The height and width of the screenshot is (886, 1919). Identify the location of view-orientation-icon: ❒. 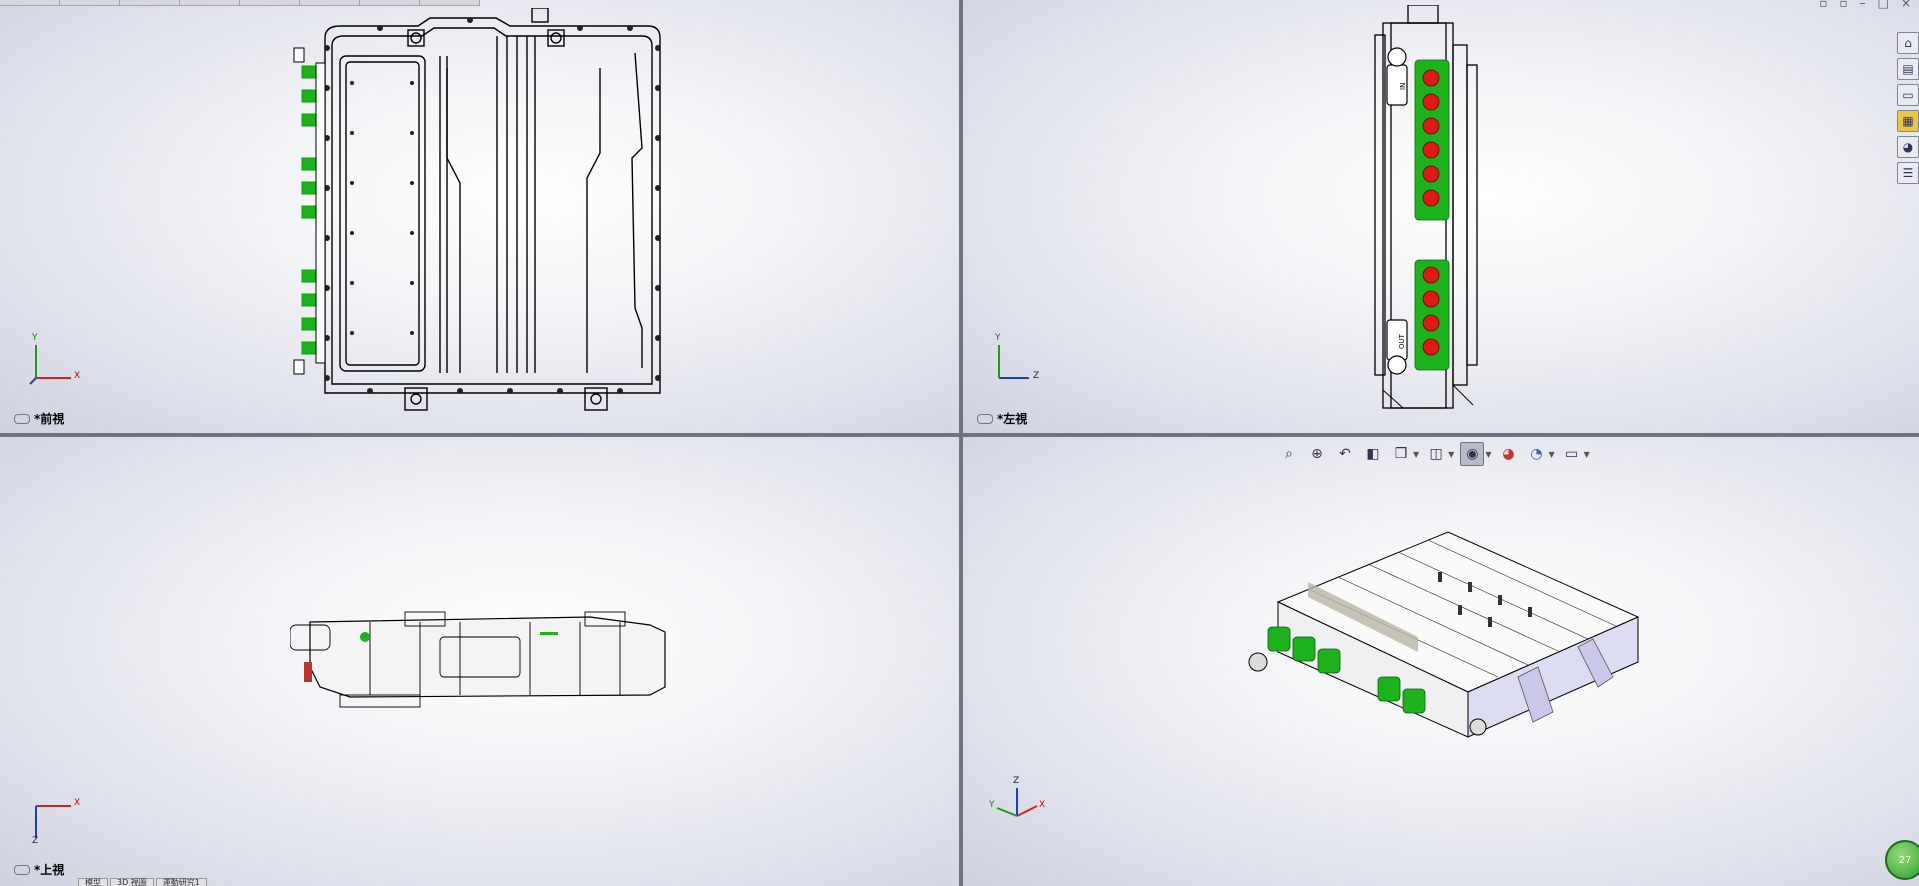
(1401, 454).